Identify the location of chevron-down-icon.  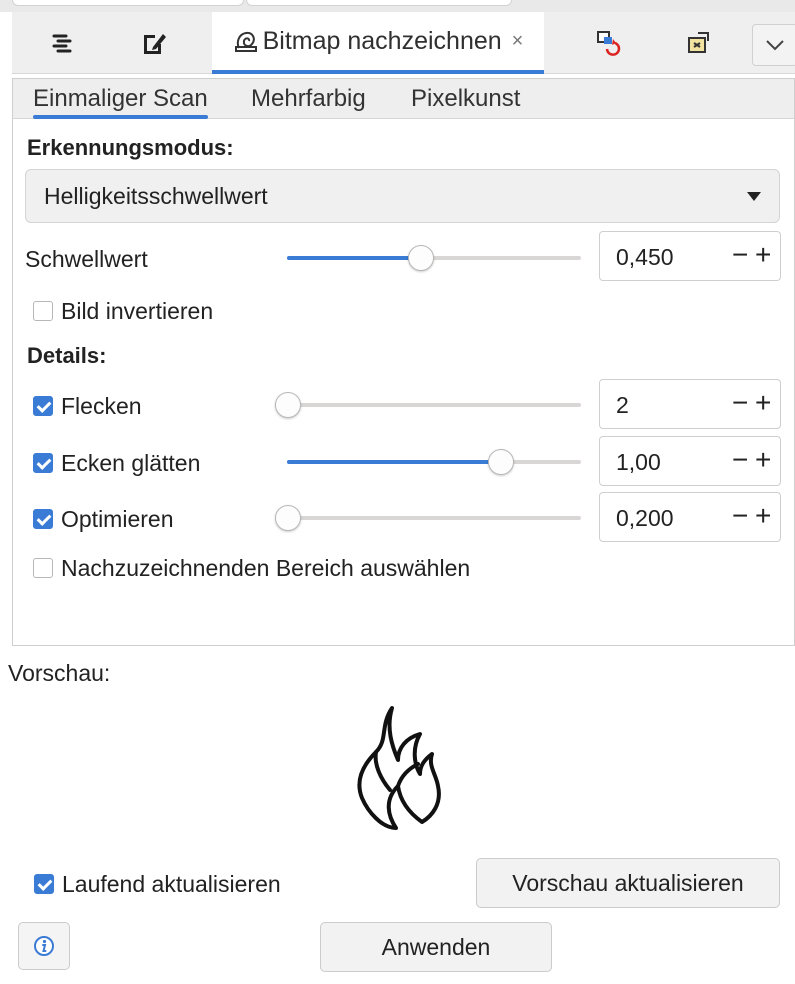
(775, 45).